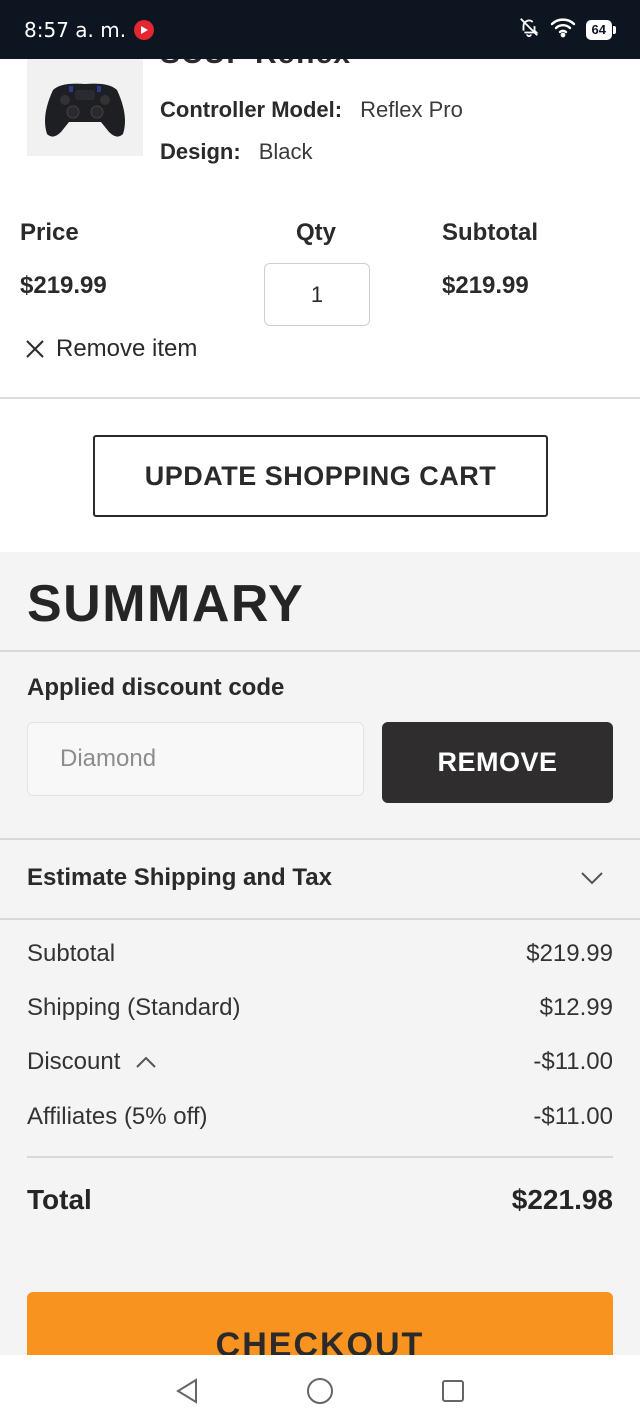  What do you see at coordinates (320, 1008) in the screenshot?
I see `summary-line-shipping: Shipping (Standard) $12.99` at bounding box center [320, 1008].